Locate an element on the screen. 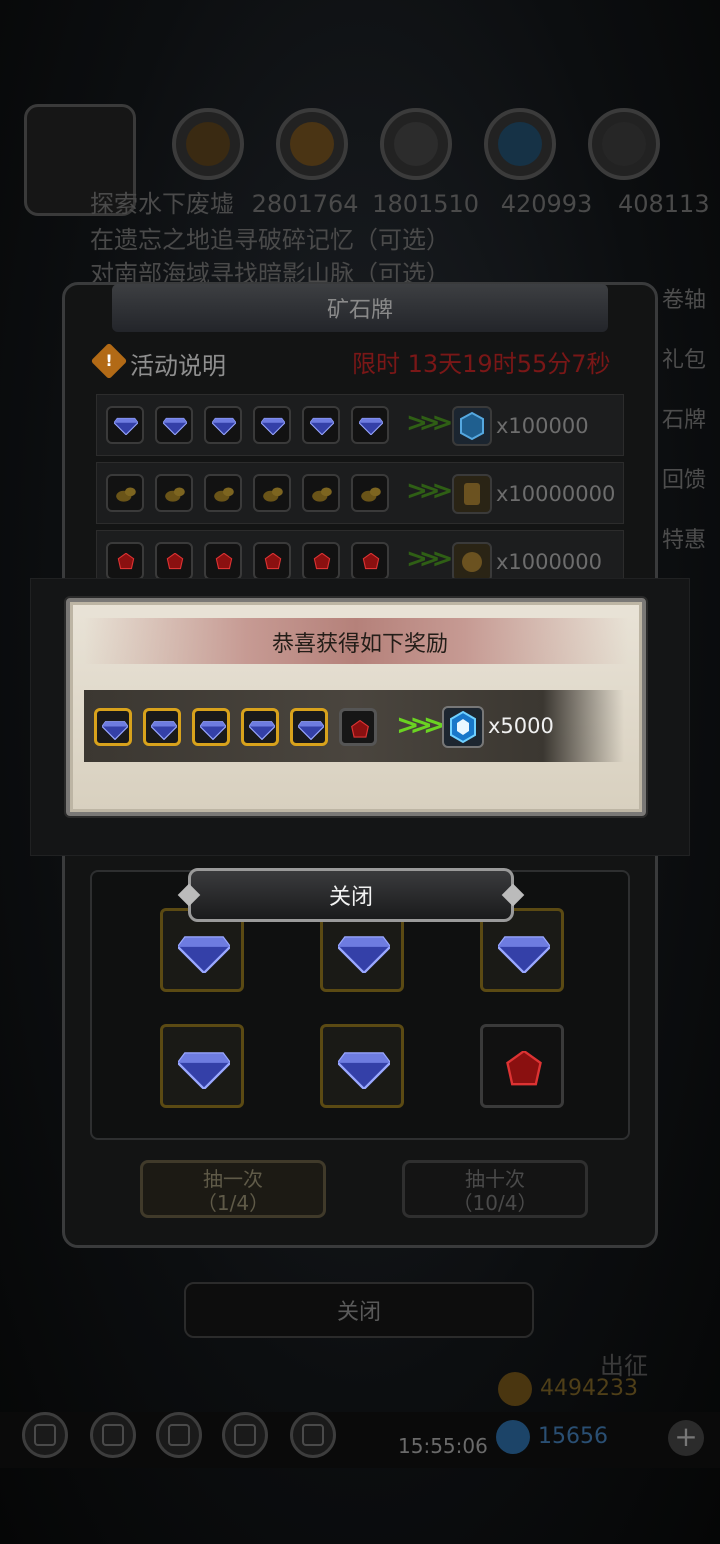  gem-amount: 15656 is located at coordinates (573, 1436).